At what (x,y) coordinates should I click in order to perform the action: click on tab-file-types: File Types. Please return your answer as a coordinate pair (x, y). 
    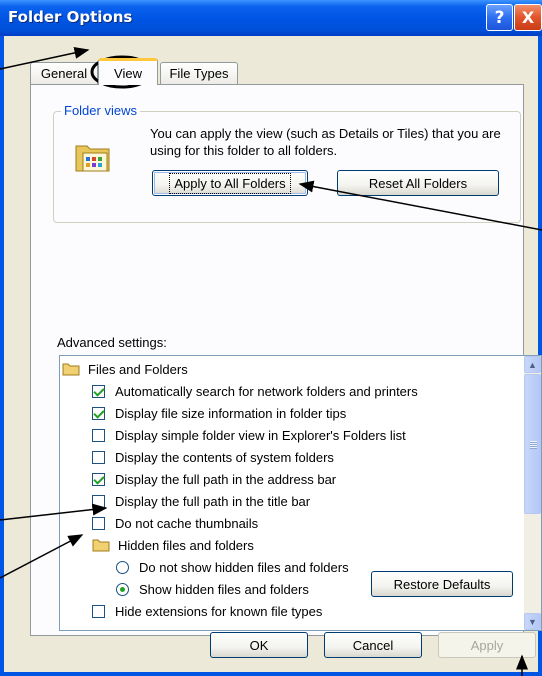
    Looking at the image, I should click on (199, 73).